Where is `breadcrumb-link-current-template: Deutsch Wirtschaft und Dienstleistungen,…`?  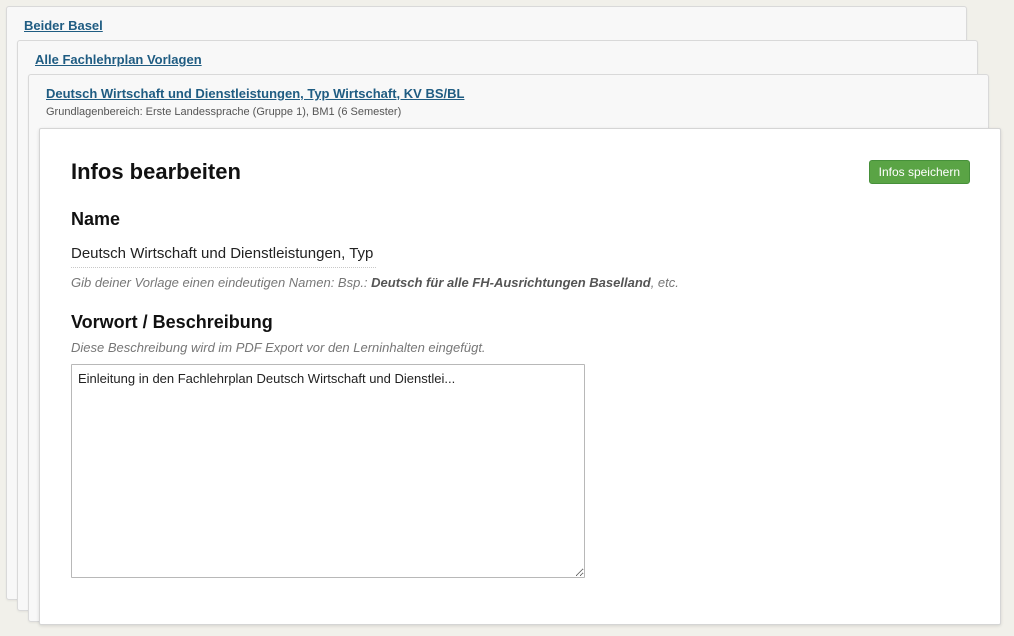
breadcrumb-link-current-template: Deutsch Wirtschaft und Dienstleistungen,… is located at coordinates (255, 93).